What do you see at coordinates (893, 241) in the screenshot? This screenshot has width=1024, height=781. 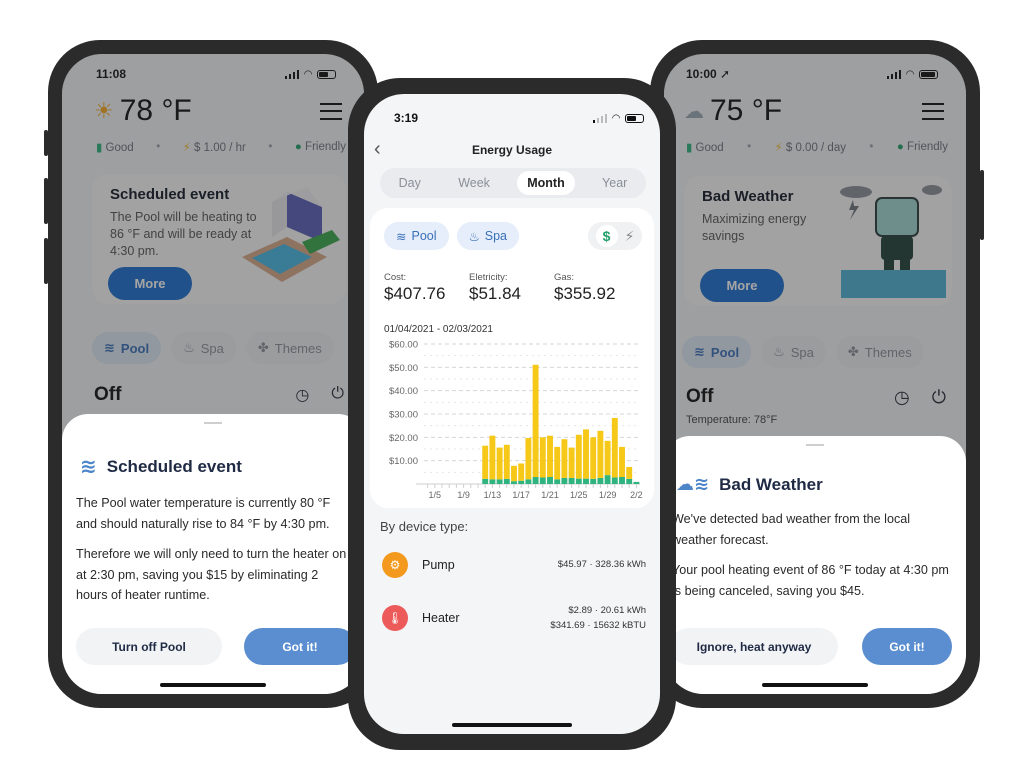 I see `bad-weather-robot-illustration` at bounding box center [893, 241].